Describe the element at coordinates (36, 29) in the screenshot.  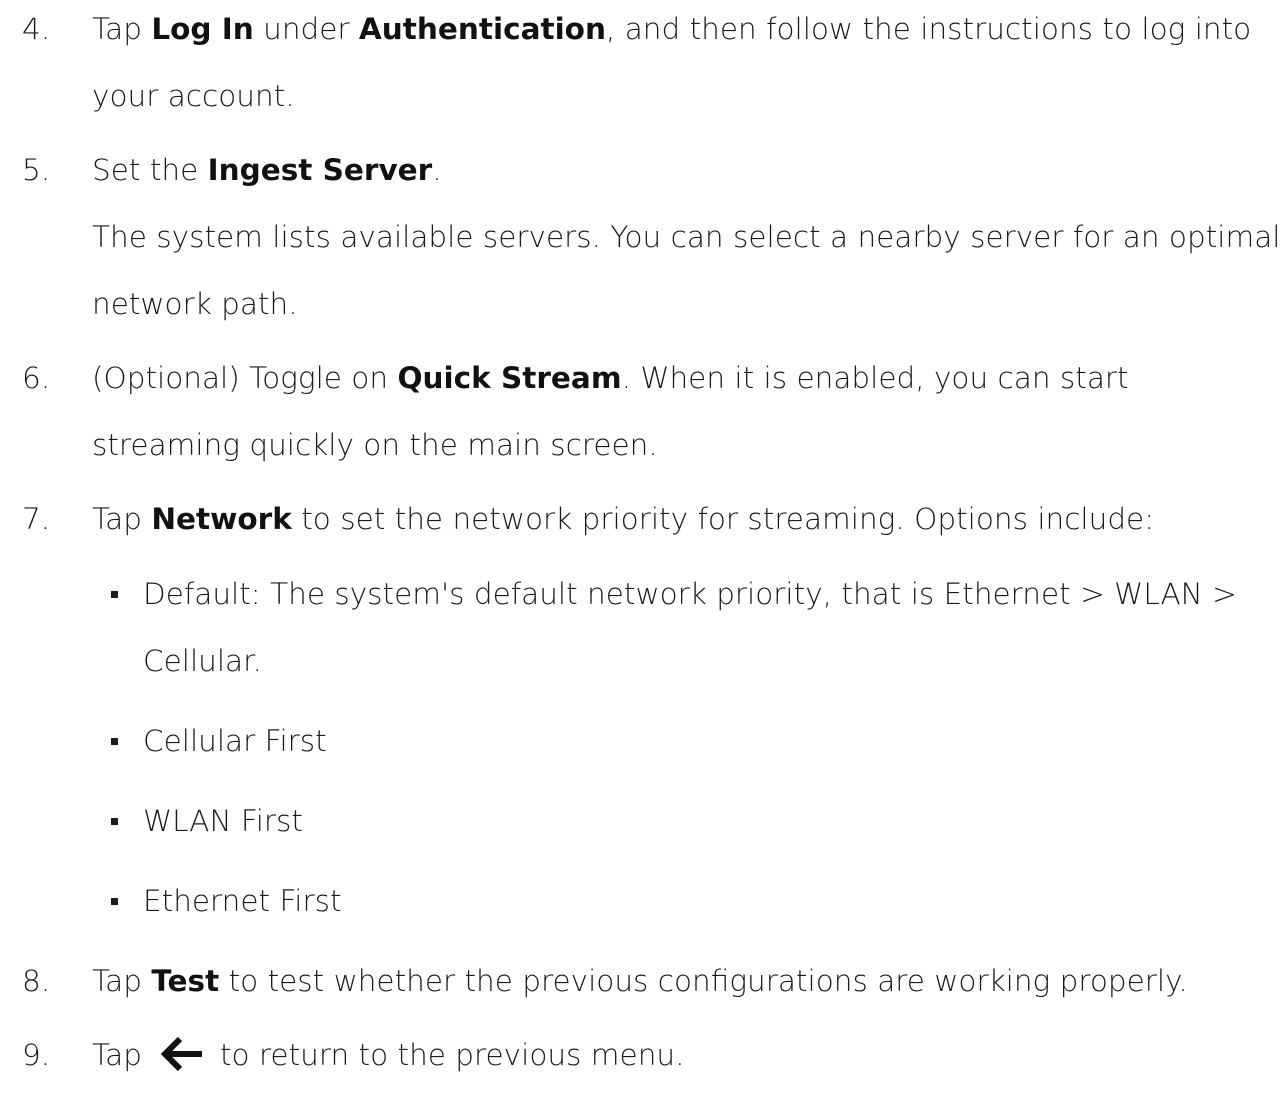
I see `step-number: 4.` at that location.